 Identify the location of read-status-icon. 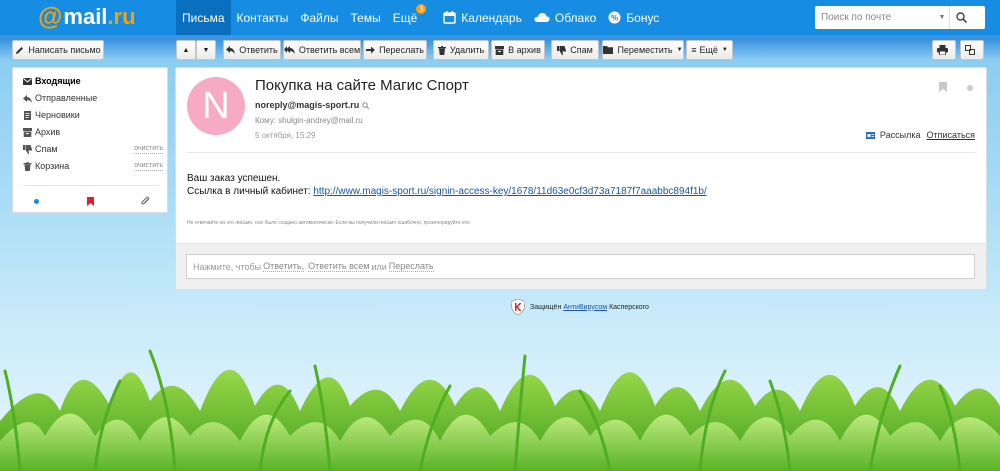
(970, 88).